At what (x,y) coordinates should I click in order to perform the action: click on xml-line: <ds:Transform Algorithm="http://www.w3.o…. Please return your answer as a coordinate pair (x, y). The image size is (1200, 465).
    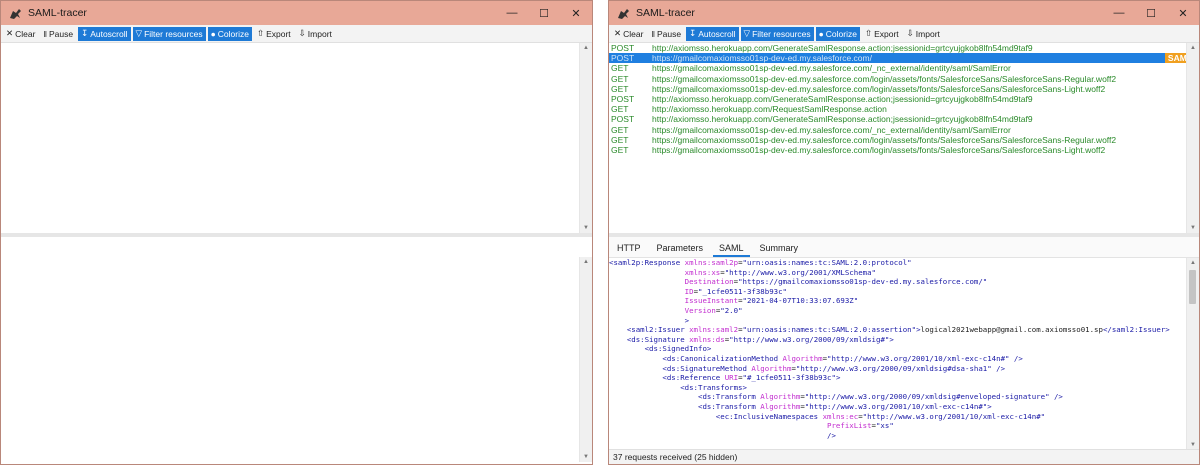
    Looking at the image, I should click on (898, 407).